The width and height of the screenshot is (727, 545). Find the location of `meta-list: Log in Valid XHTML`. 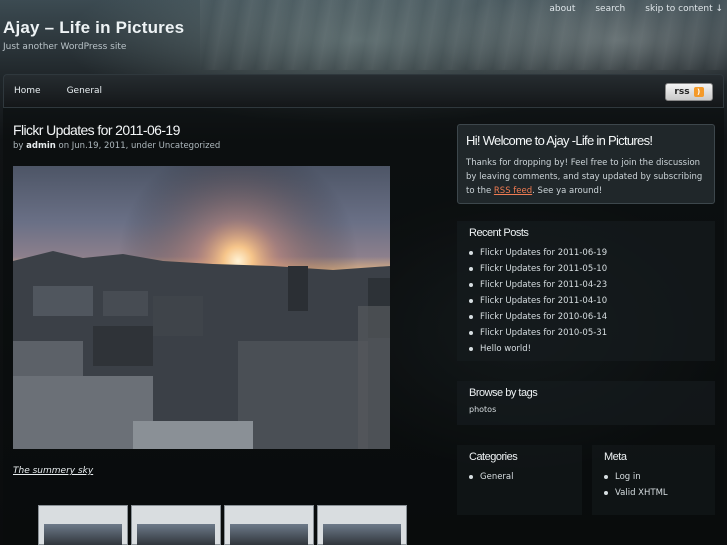

meta-list: Log in Valid XHTML is located at coordinates (659, 485).